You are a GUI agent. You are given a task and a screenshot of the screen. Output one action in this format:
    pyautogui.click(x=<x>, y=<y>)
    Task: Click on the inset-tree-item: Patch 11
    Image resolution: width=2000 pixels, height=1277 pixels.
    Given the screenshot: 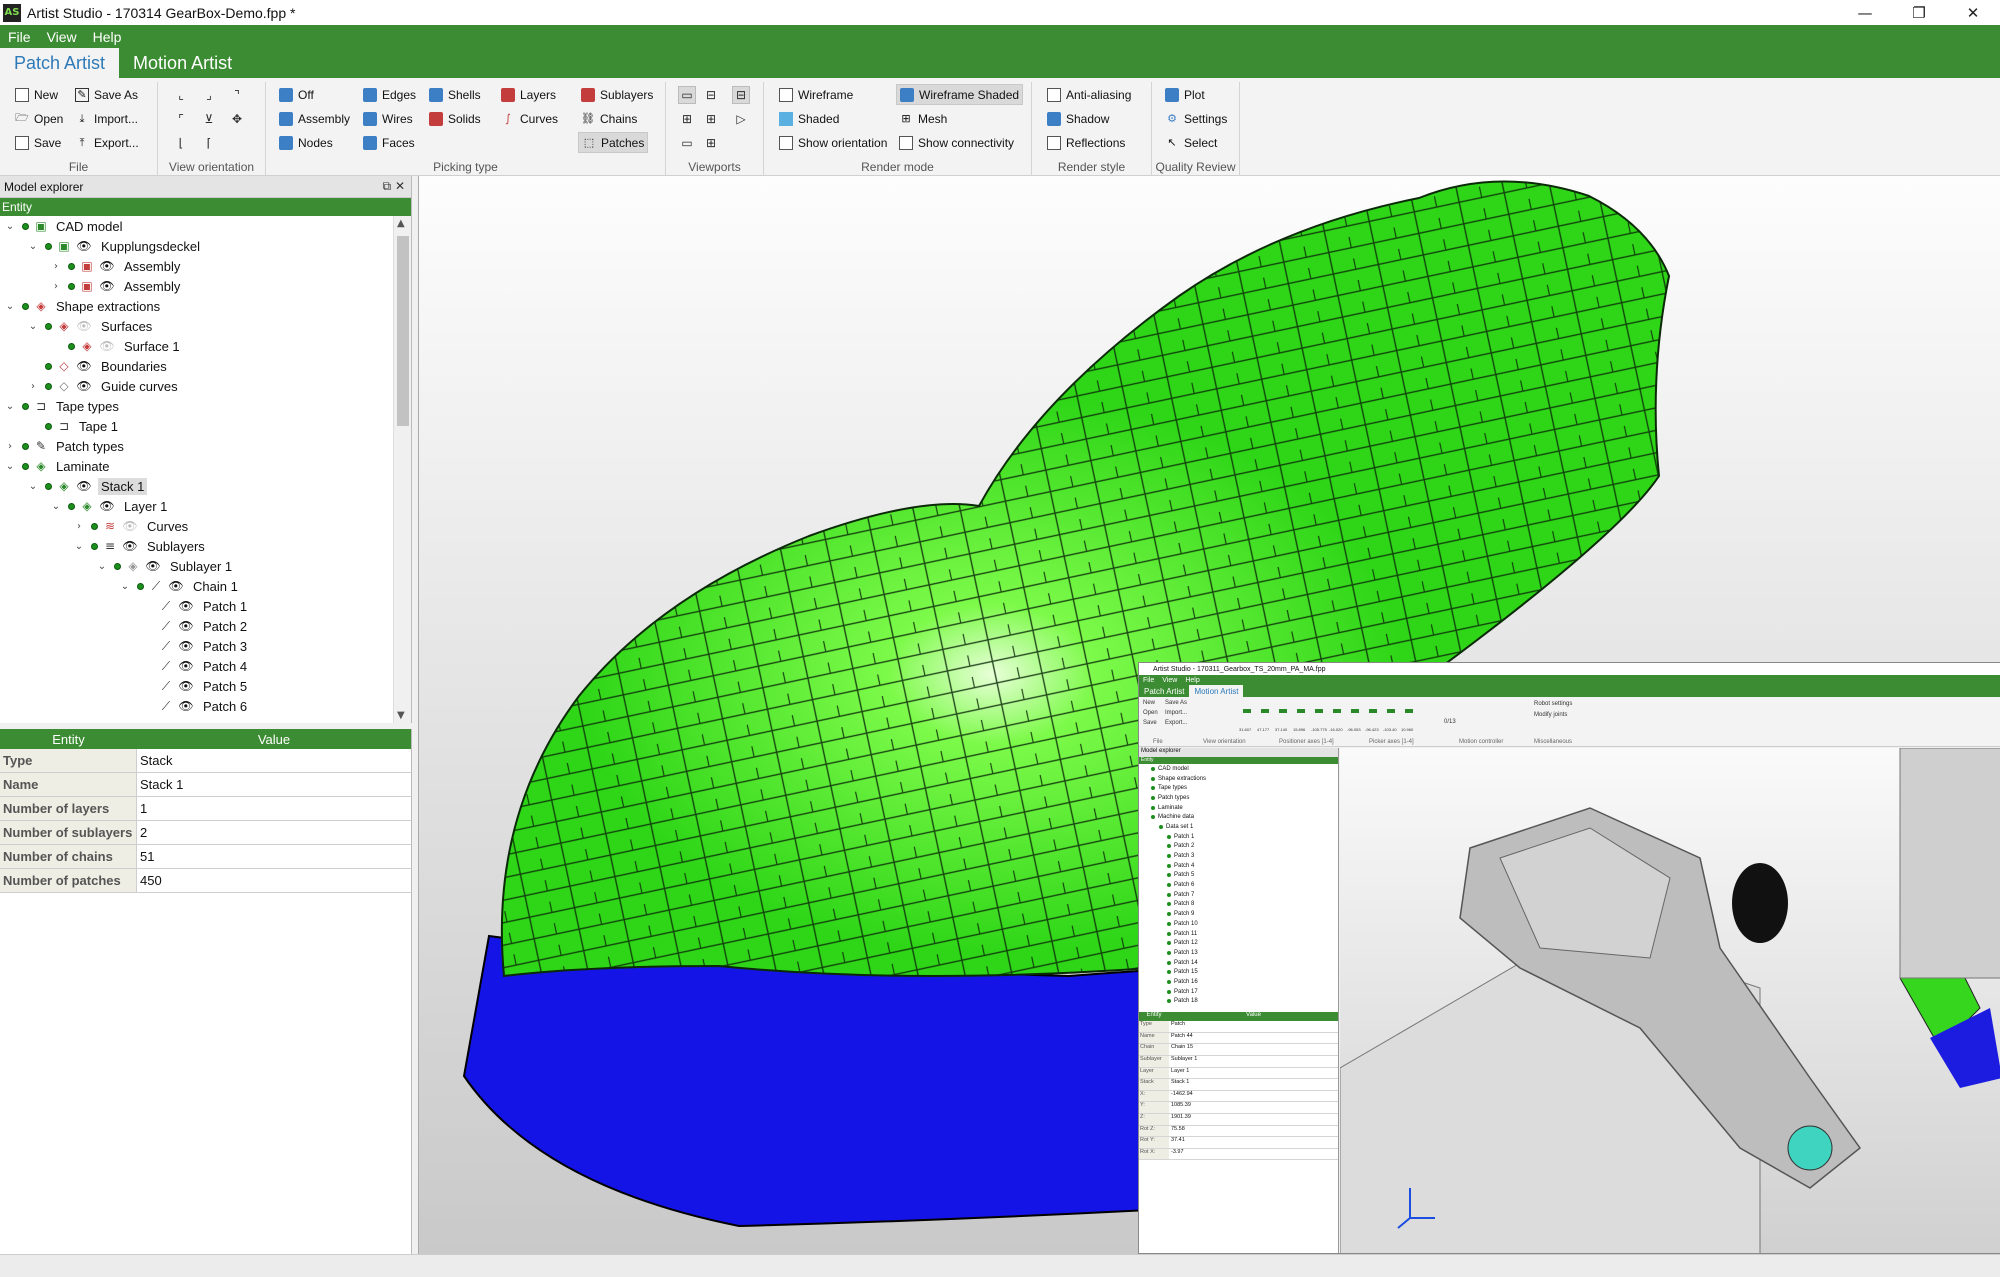 What is the action you would take?
    pyautogui.click(x=1238, y=934)
    